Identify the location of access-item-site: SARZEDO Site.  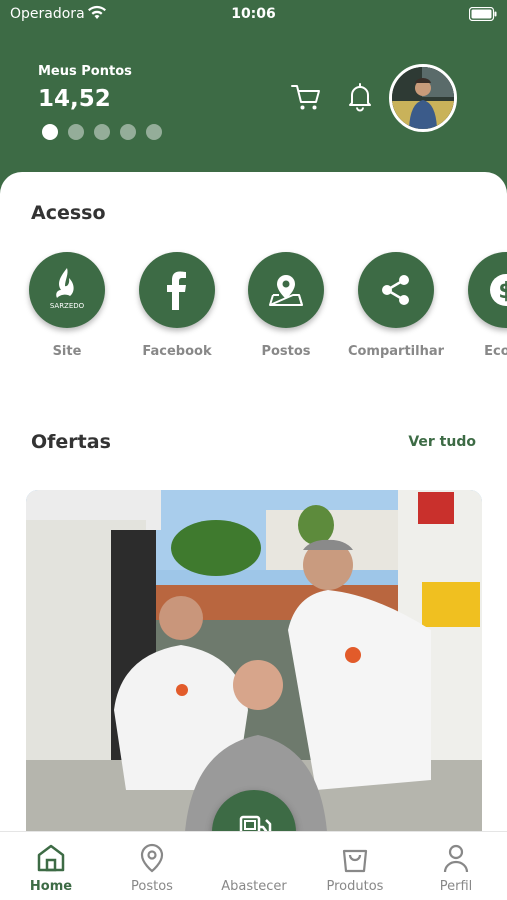
(67, 305).